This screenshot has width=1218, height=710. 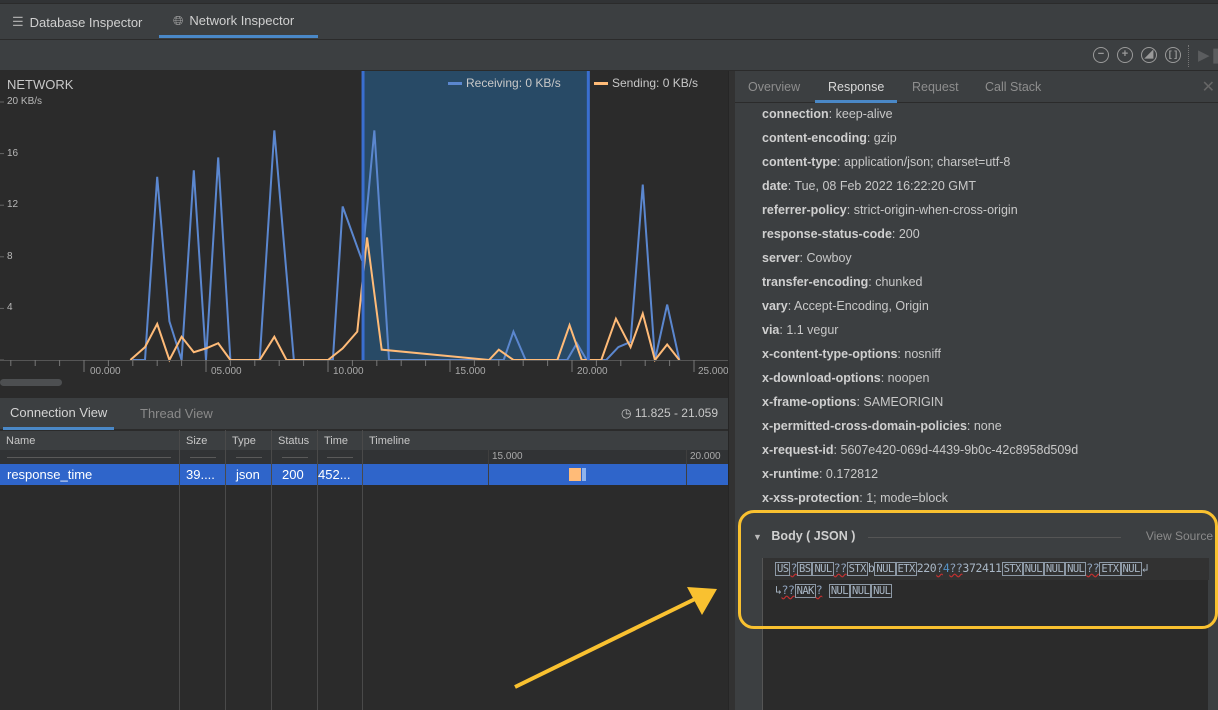 What do you see at coordinates (804, 536) in the screenshot?
I see `body-toggle: ▼ Body ( JSON )` at bounding box center [804, 536].